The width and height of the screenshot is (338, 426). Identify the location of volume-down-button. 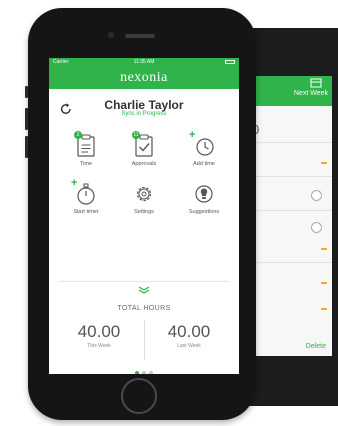
(26, 147).